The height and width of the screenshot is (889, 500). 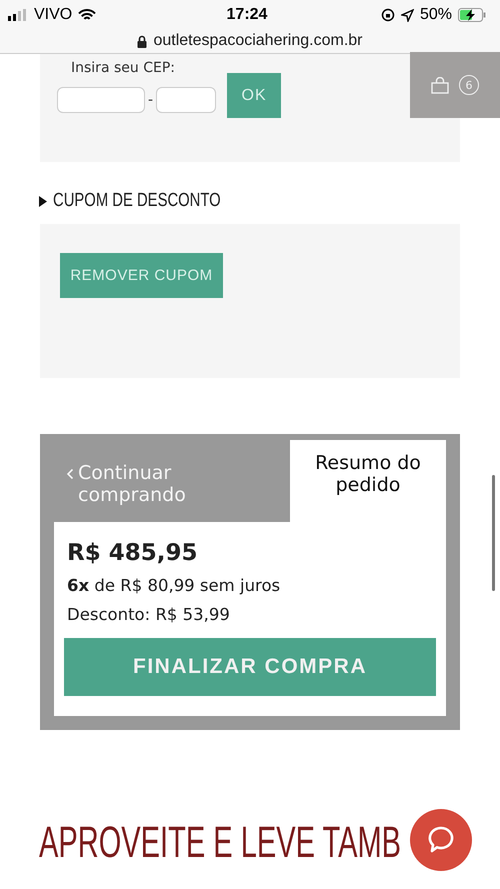 I want to click on cep-input-field, so click(x=101, y=99).